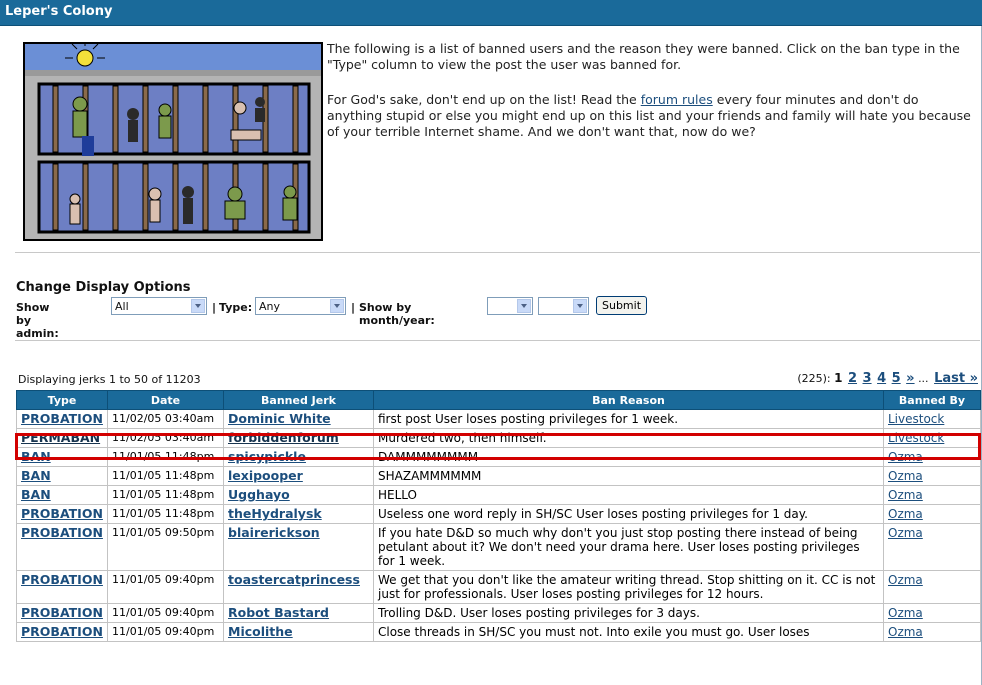  I want to click on table-row: BAN 11/01/05 11:48pm Ugghayo HELLO Ozma, so click(498, 495).